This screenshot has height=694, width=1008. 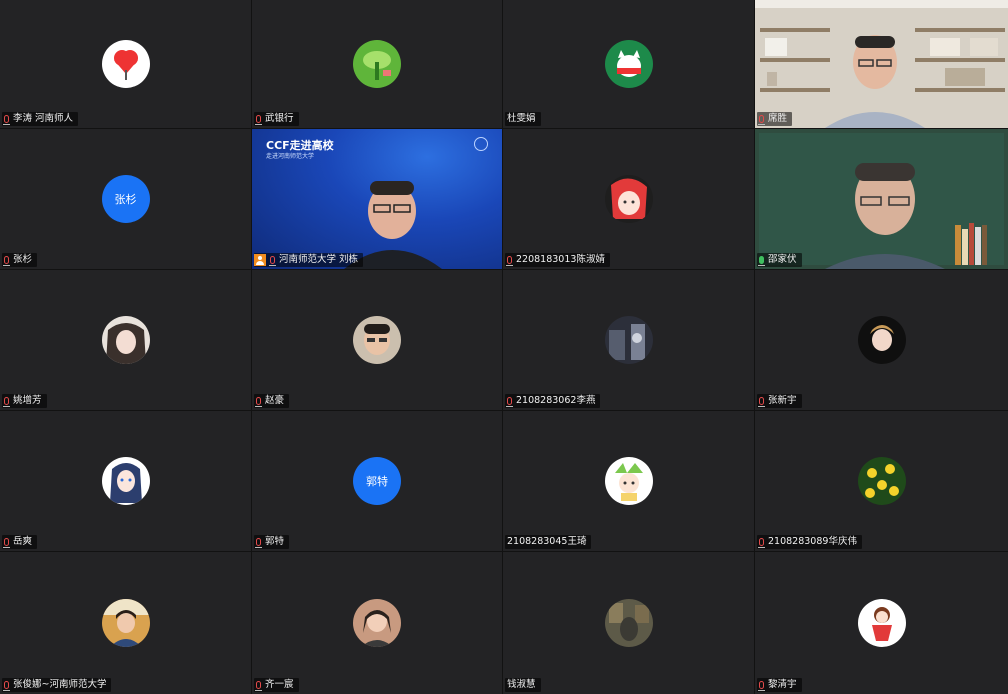 I want to click on participant-tile: 杜雯娟, so click(x=628, y=64).